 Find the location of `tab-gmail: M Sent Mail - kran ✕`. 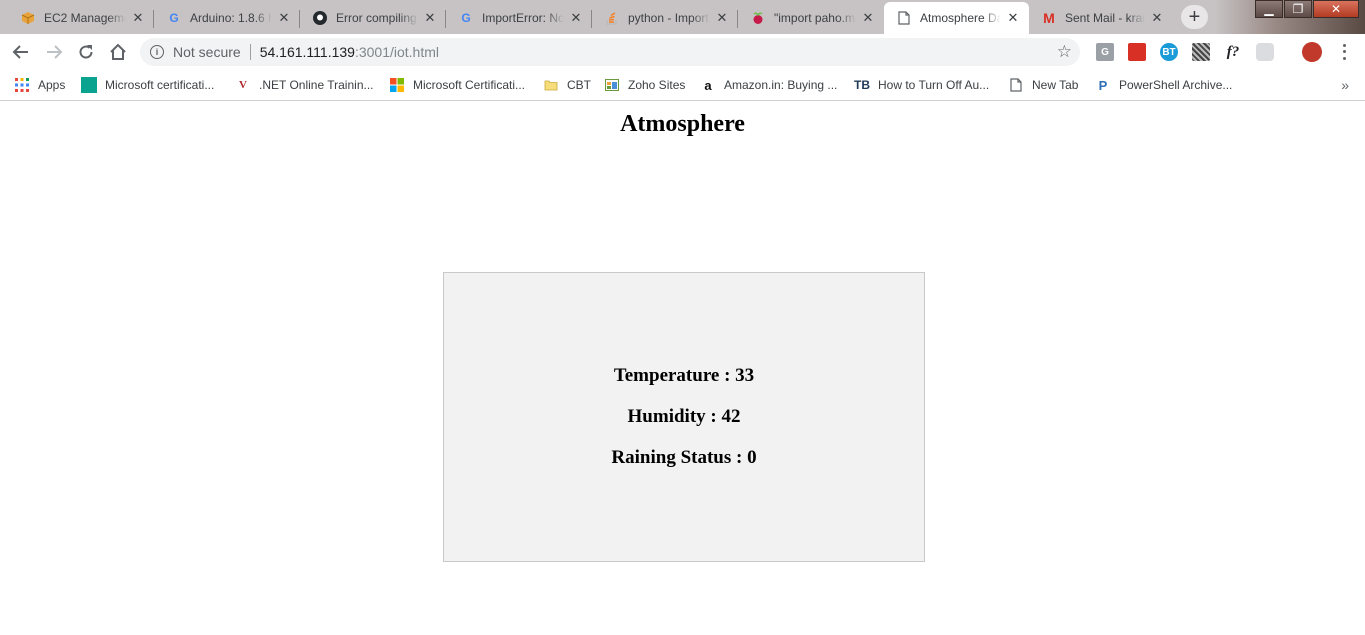

tab-gmail: M Sent Mail - kran ✕ is located at coordinates (1101, 18).